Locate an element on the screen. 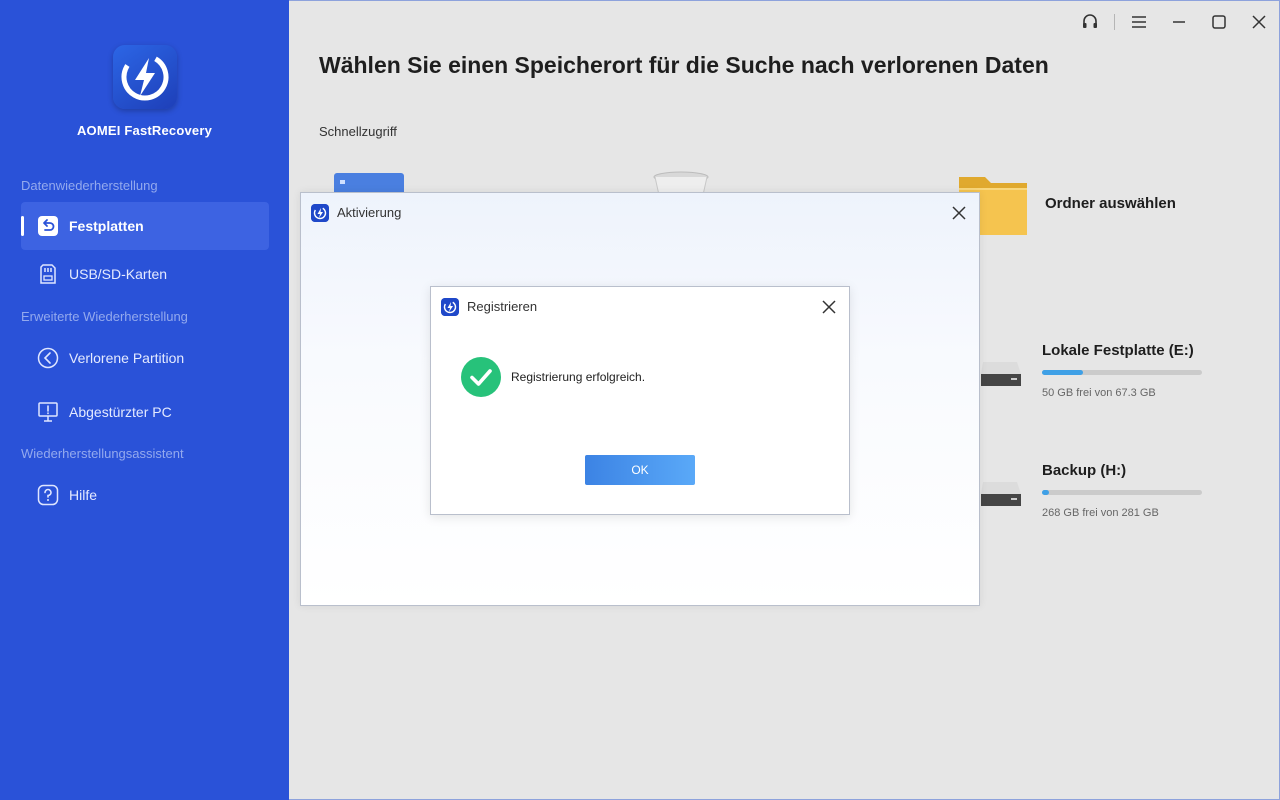 This screenshot has height=800, width=1280. success-check-icon is located at coordinates (481, 377).